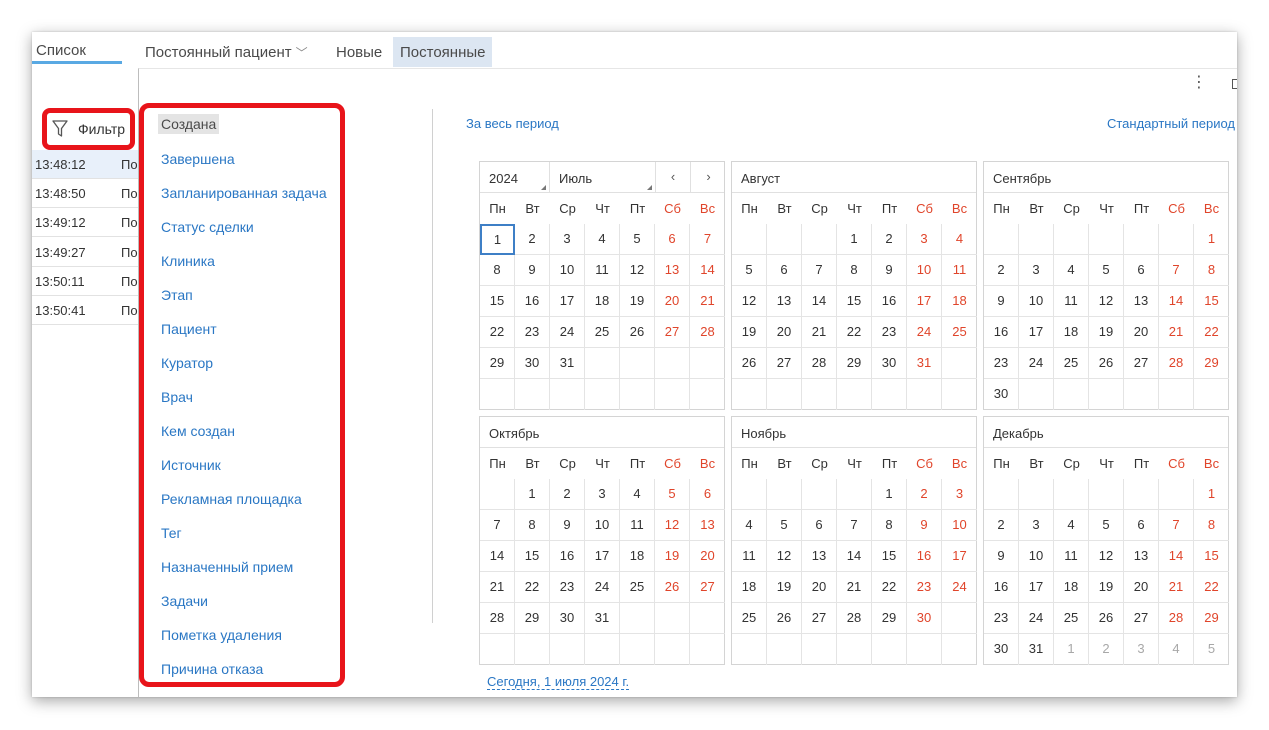 The width and height of the screenshot is (1269, 730). What do you see at coordinates (177, 397) in the screenshot?
I see `filter-field: Врач` at bounding box center [177, 397].